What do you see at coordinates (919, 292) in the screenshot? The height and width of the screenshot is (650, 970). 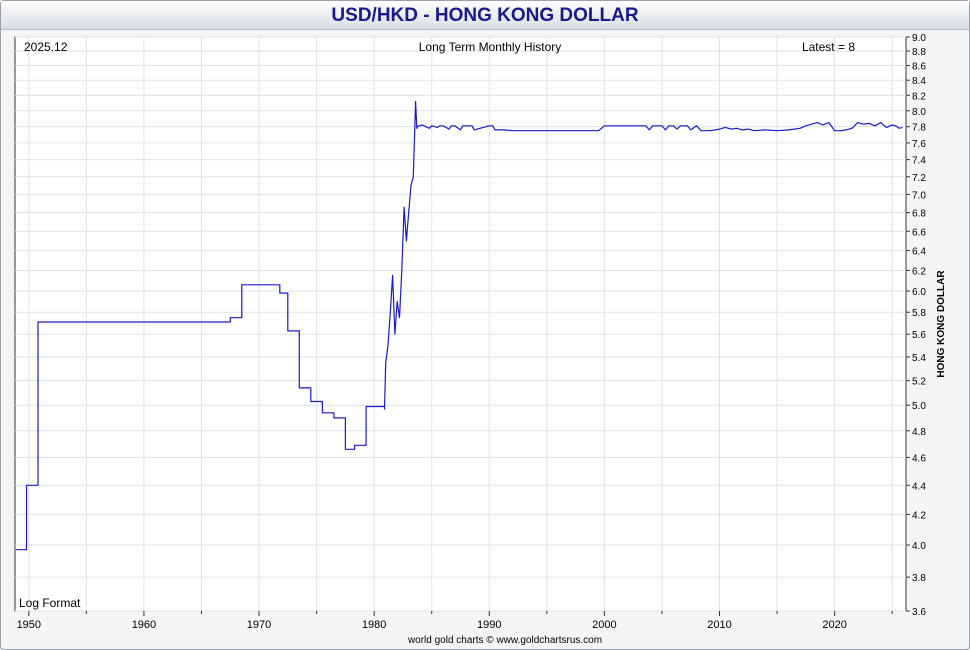 I see `y-tick-label: 6.0` at bounding box center [919, 292].